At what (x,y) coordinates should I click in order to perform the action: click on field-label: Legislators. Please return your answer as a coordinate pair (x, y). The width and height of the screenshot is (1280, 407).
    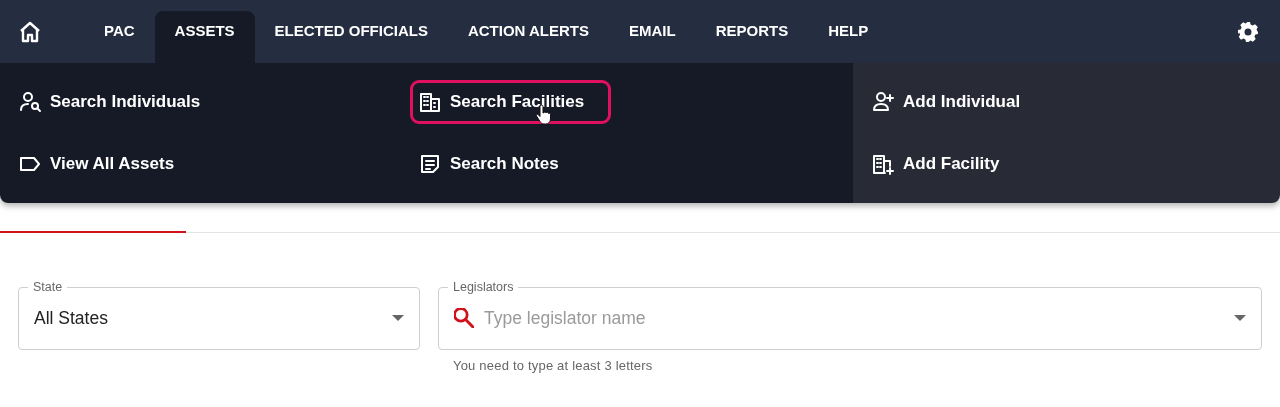
    Looking at the image, I should click on (483, 287).